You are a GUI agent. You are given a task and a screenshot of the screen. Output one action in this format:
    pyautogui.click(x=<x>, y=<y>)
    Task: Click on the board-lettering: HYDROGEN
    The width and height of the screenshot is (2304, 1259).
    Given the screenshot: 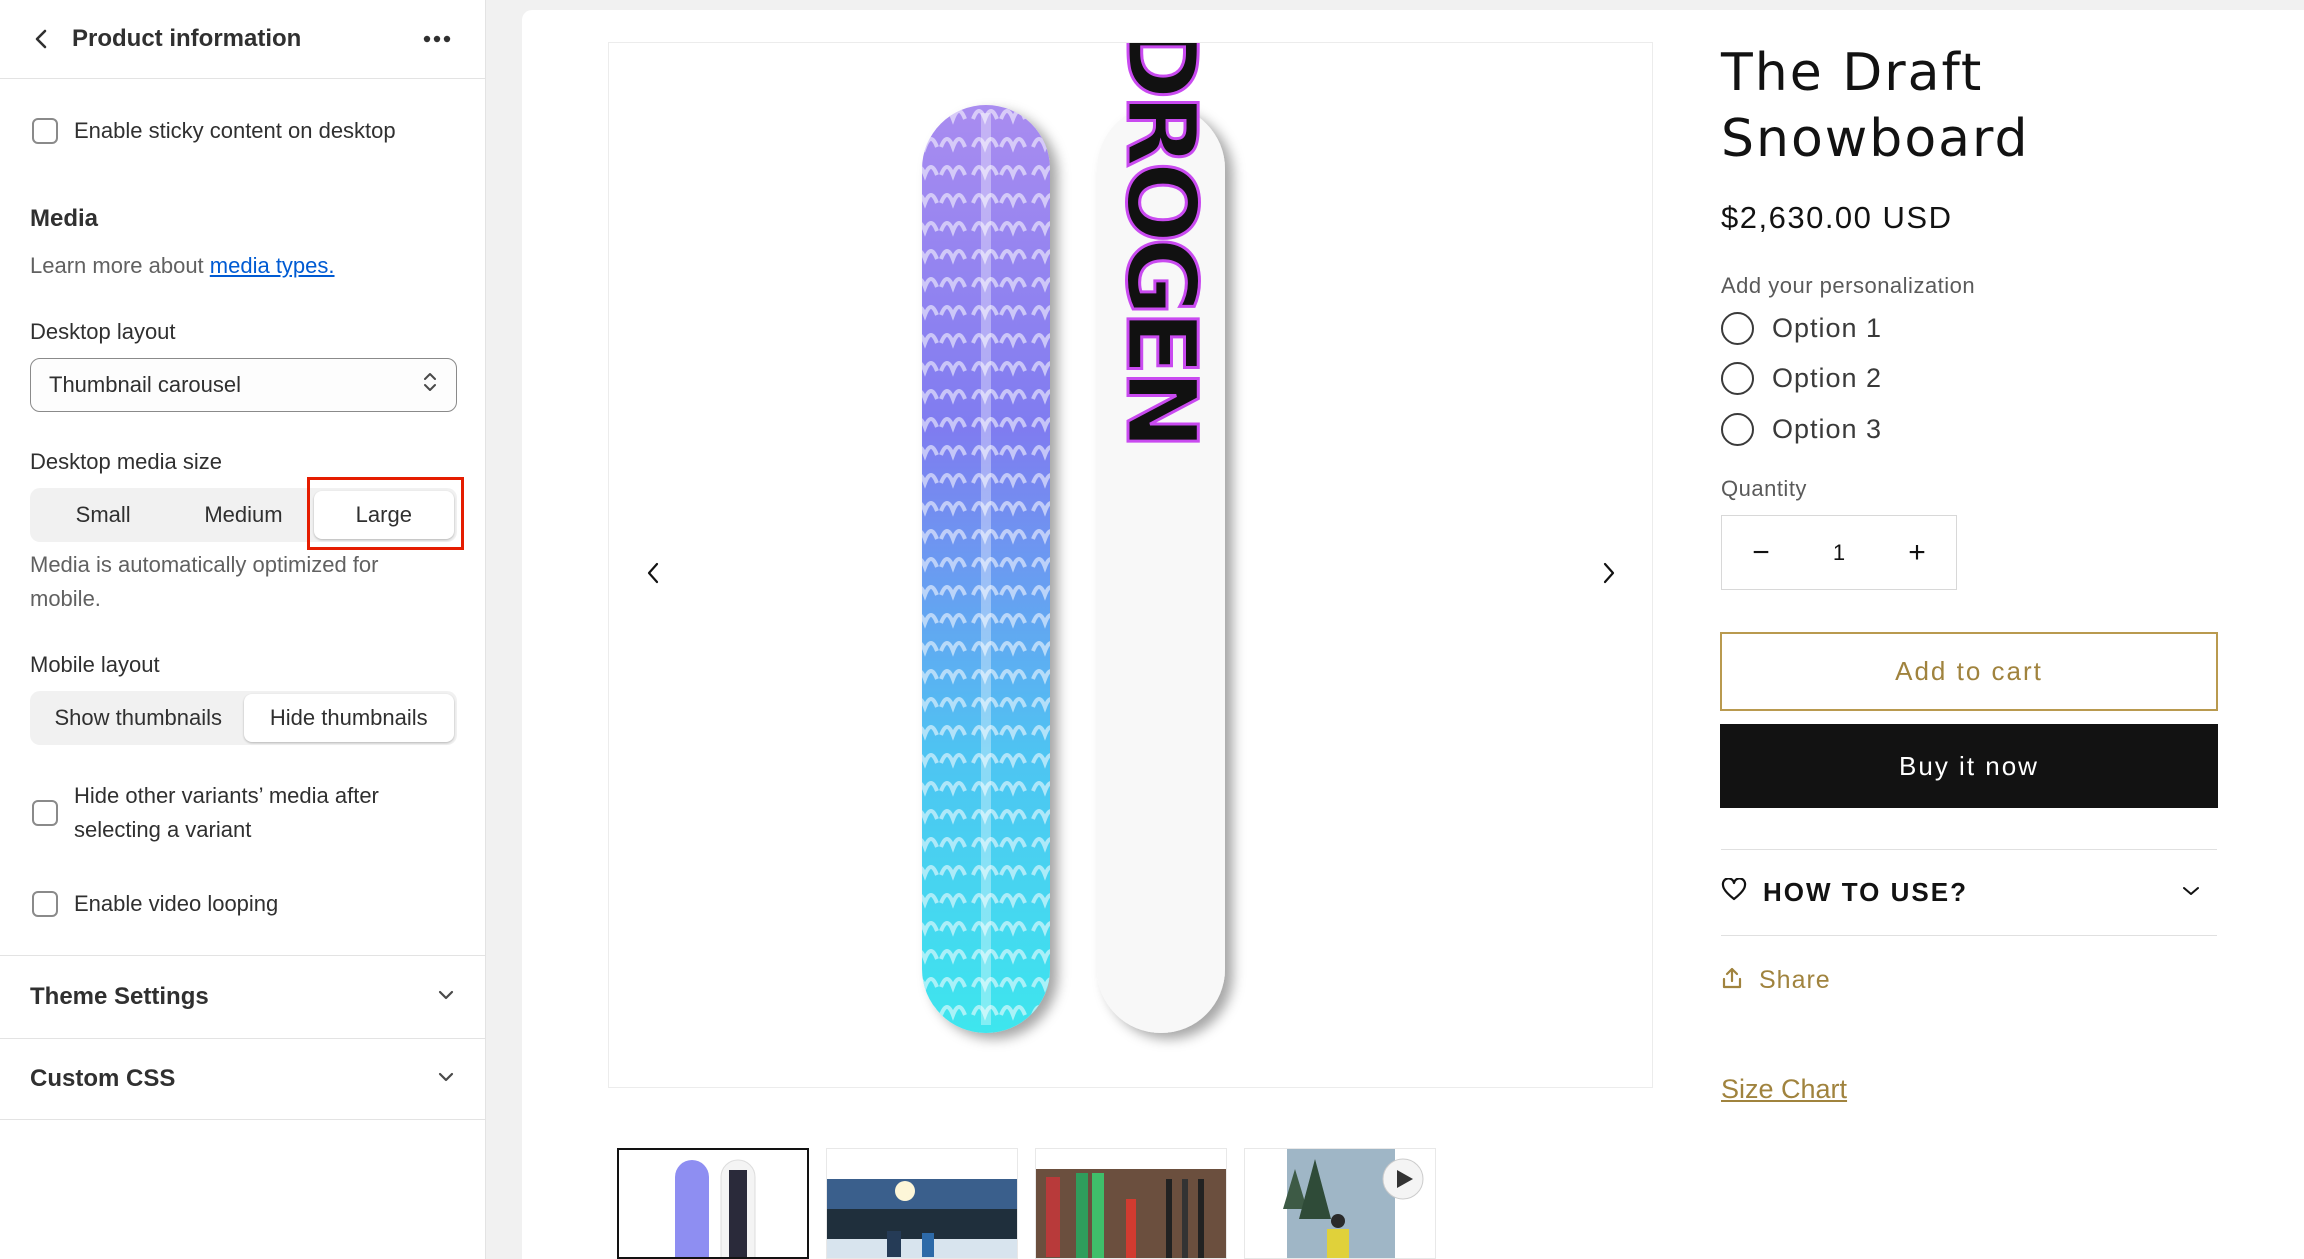 What is the action you would take?
    pyautogui.click(x=1161, y=243)
    